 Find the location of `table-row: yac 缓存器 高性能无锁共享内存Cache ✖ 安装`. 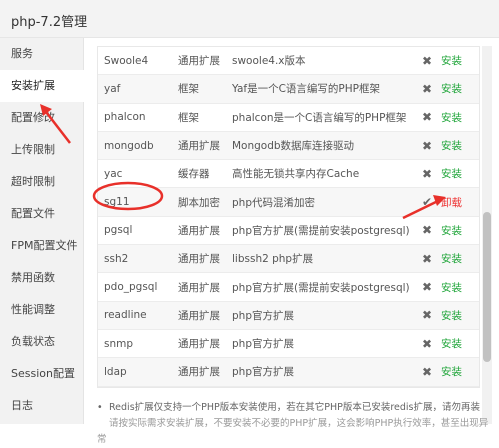

table-row: yac 缓存器 高性能无锁共享内存Cache ✖ 安装 is located at coordinates (288, 174).